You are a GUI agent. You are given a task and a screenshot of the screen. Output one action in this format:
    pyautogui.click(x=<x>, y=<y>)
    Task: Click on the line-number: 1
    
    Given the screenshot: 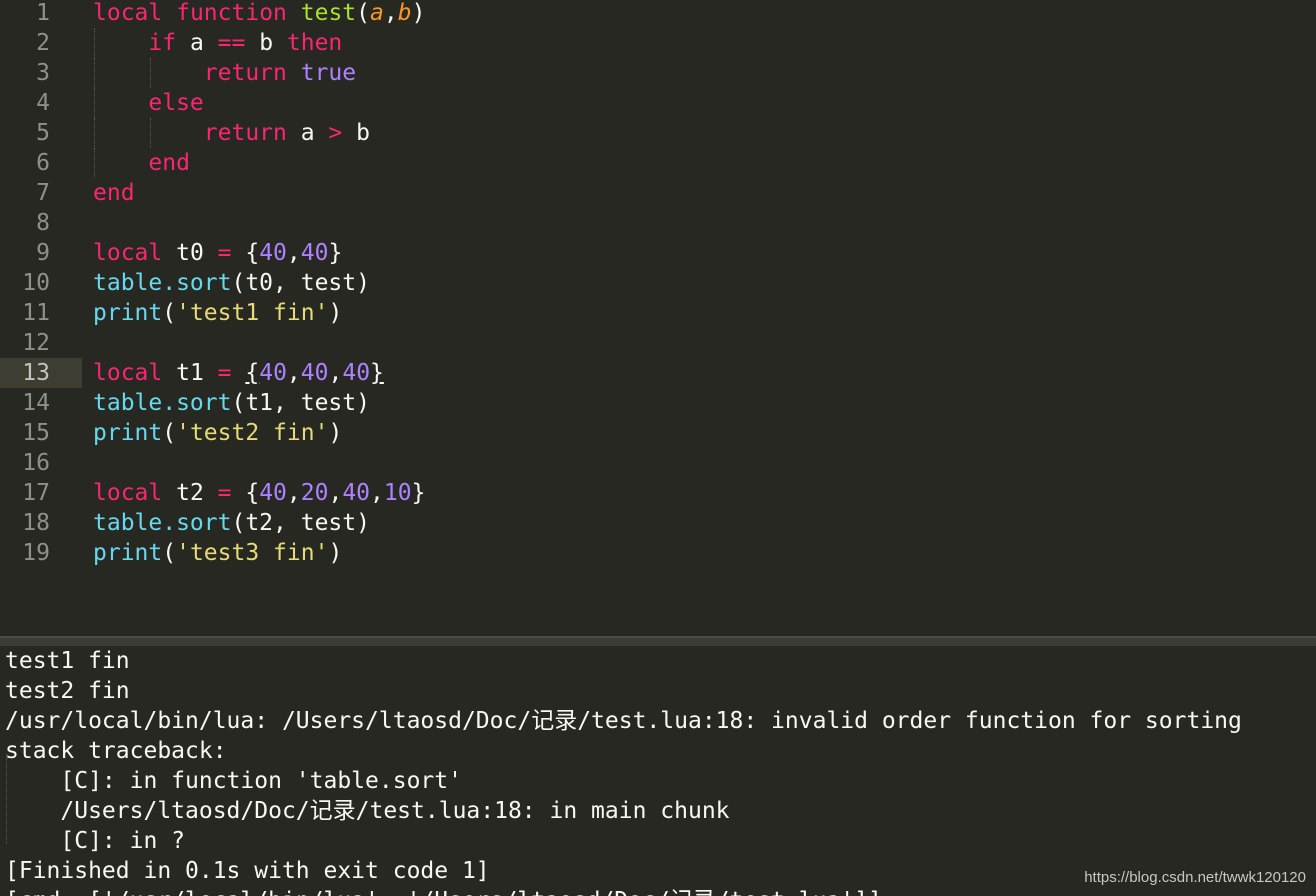 What is the action you would take?
    pyautogui.click(x=43, y=13)
    